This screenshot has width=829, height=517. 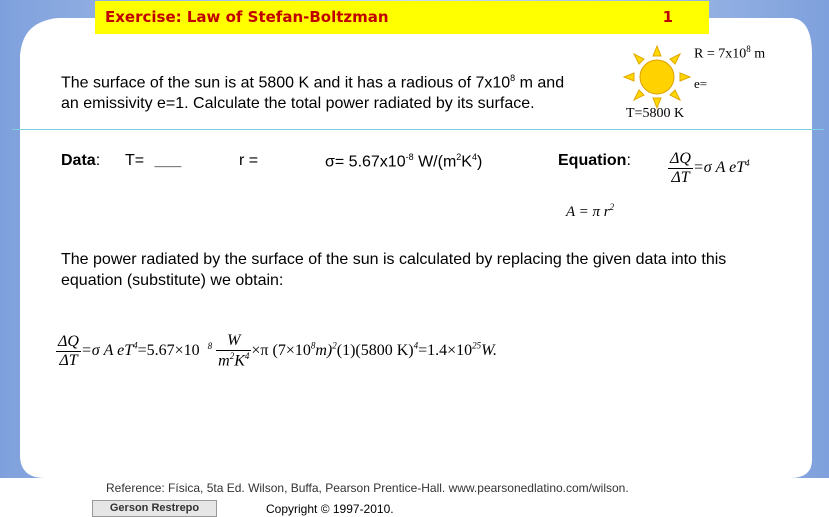 I want to click on area-formula: A = π r2, so click(x=590, y=211).